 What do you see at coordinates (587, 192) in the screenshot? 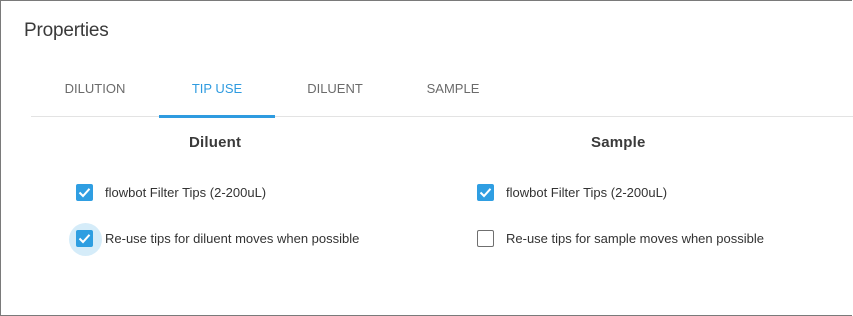
I see `sample-filter-tips-label: flowbot Filter Tips (2-200uL)` at bounding box center [587, 192].